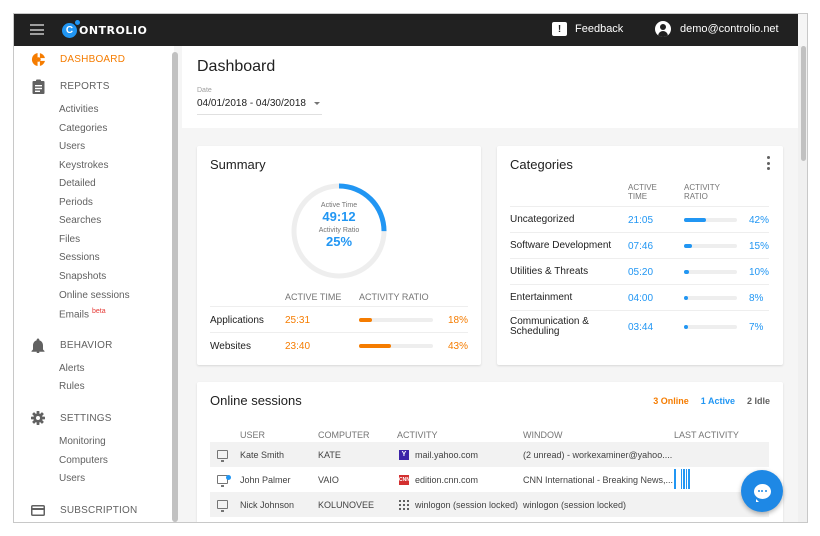 The width and height of the screenshot is (820, 536). What do you see at coordinates (702, 187) in the screenshot?
I see `header-line: ACTIVITY` at bounding box center [702, 187].